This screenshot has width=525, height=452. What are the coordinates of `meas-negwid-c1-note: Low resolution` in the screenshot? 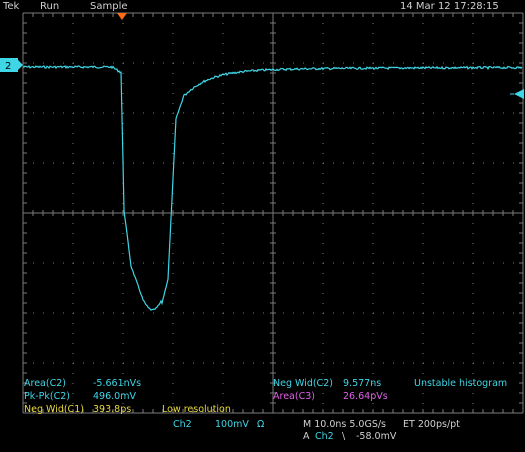 It's located at (196, 409).